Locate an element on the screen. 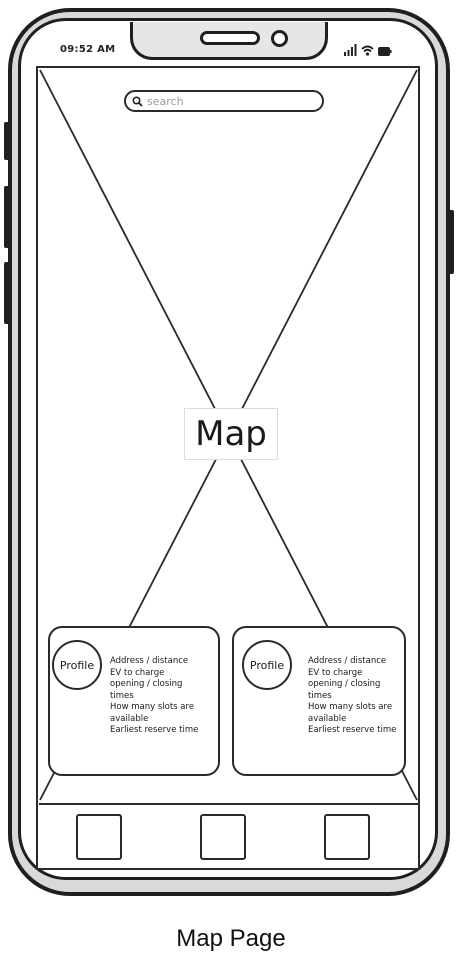 The image size is (462, 962). speaker-icon is located at coordinates (230, 38).